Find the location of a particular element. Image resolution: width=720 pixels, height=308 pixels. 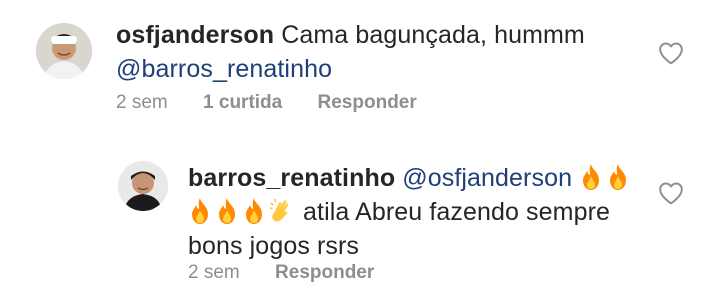

emoji-group-line1 is located at coordinates (606, 178).